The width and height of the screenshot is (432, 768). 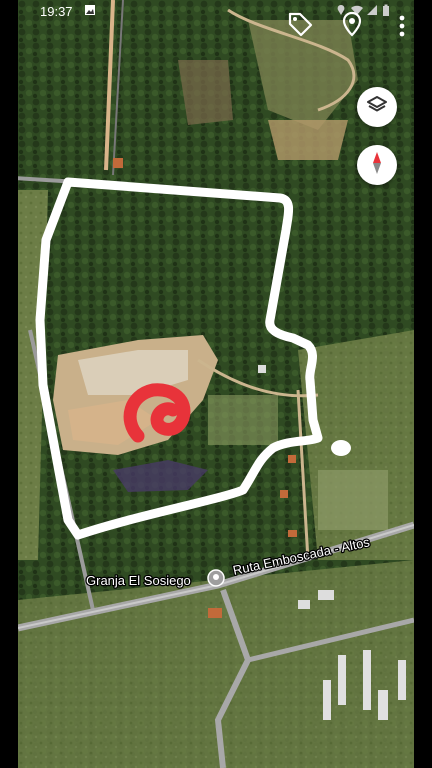 I want to click on location-pin-icon, so click(x=352, y=26).